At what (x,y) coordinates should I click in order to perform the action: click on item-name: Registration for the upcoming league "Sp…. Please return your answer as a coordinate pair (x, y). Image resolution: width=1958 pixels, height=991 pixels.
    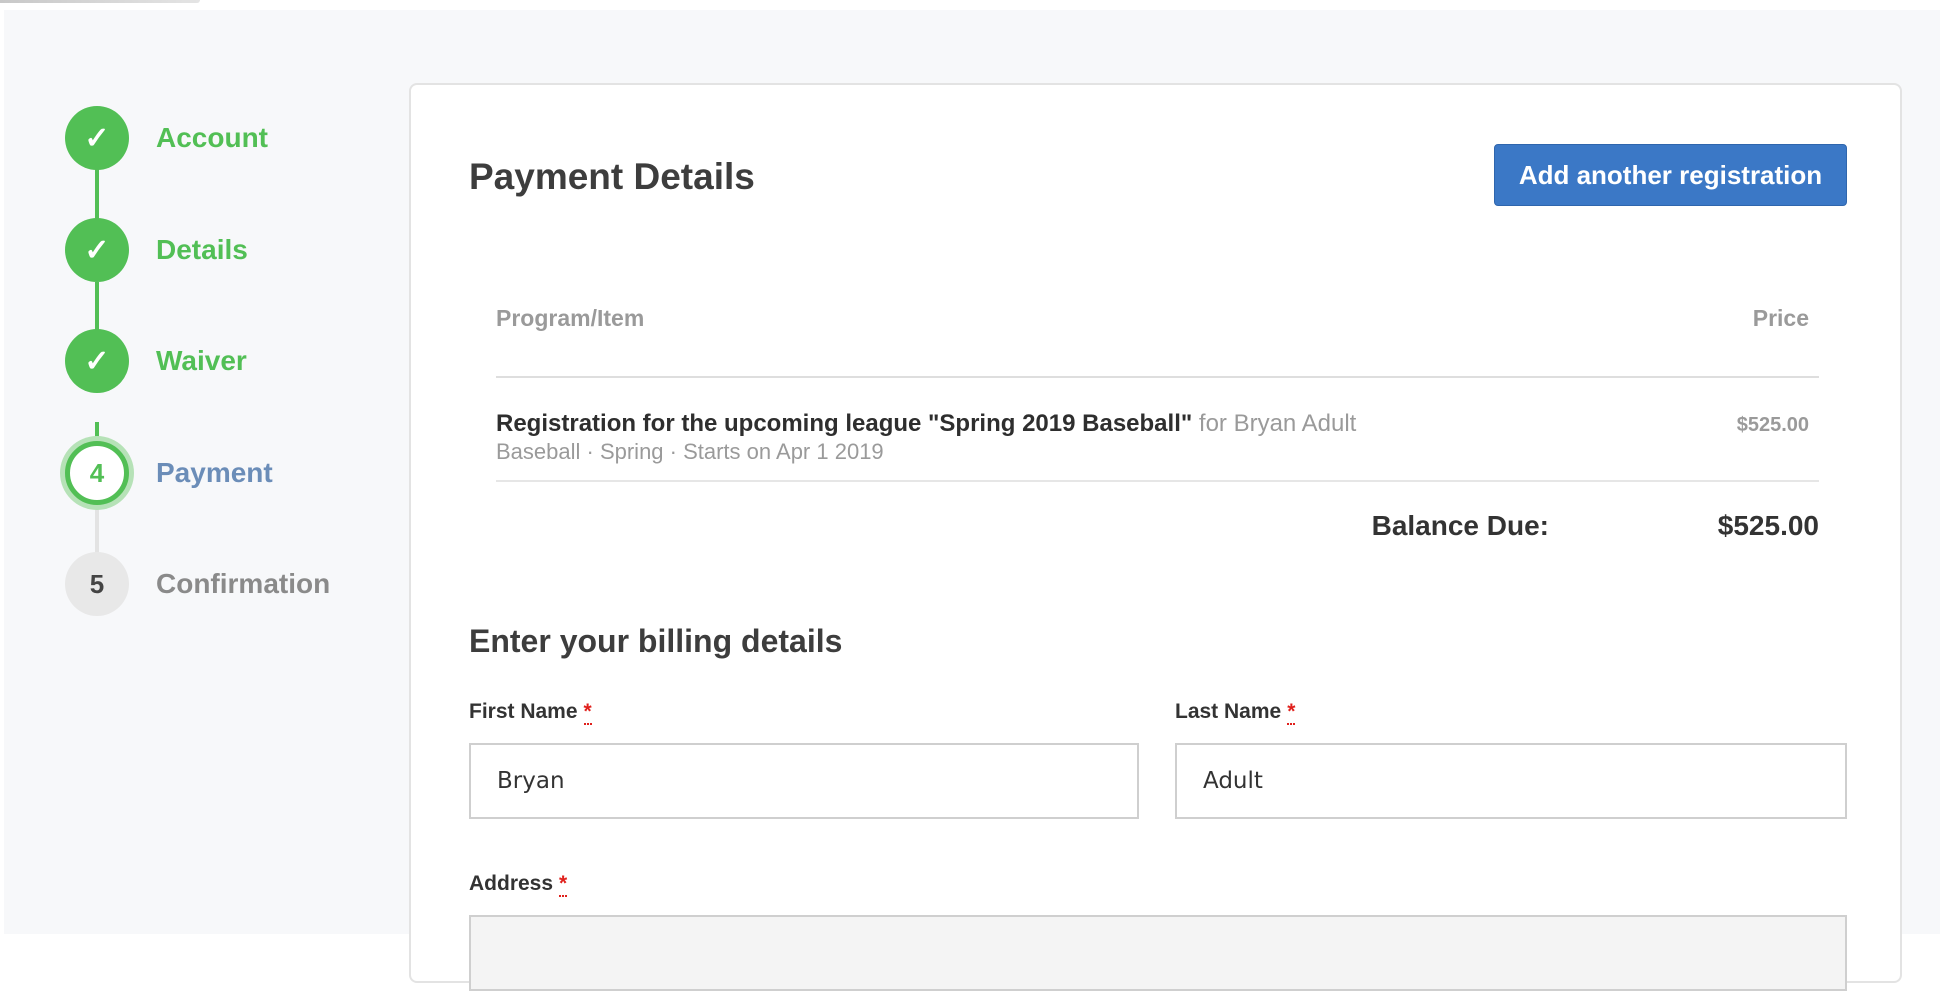
    Looking at the image, I should click on (844, 423).